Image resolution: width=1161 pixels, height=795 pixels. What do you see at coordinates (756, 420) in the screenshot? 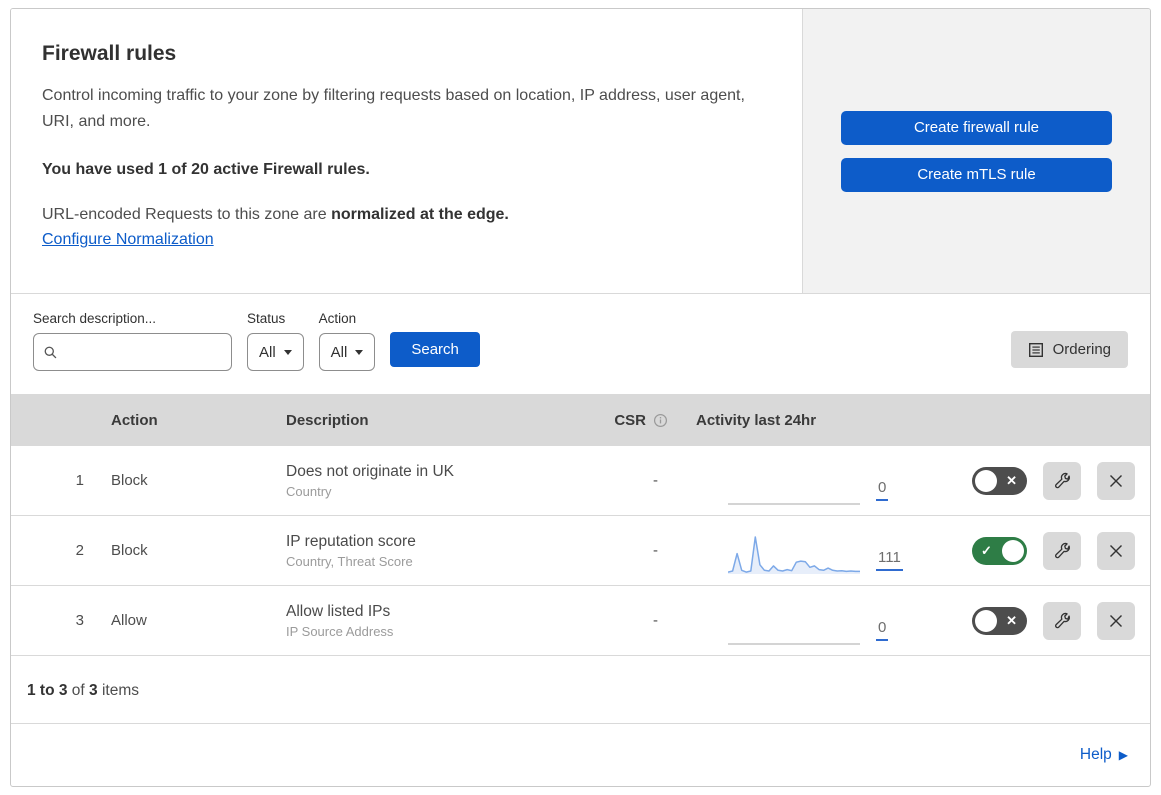
I see `column-activity-header: Activity last 24hr` at bounding box center [756, 420].